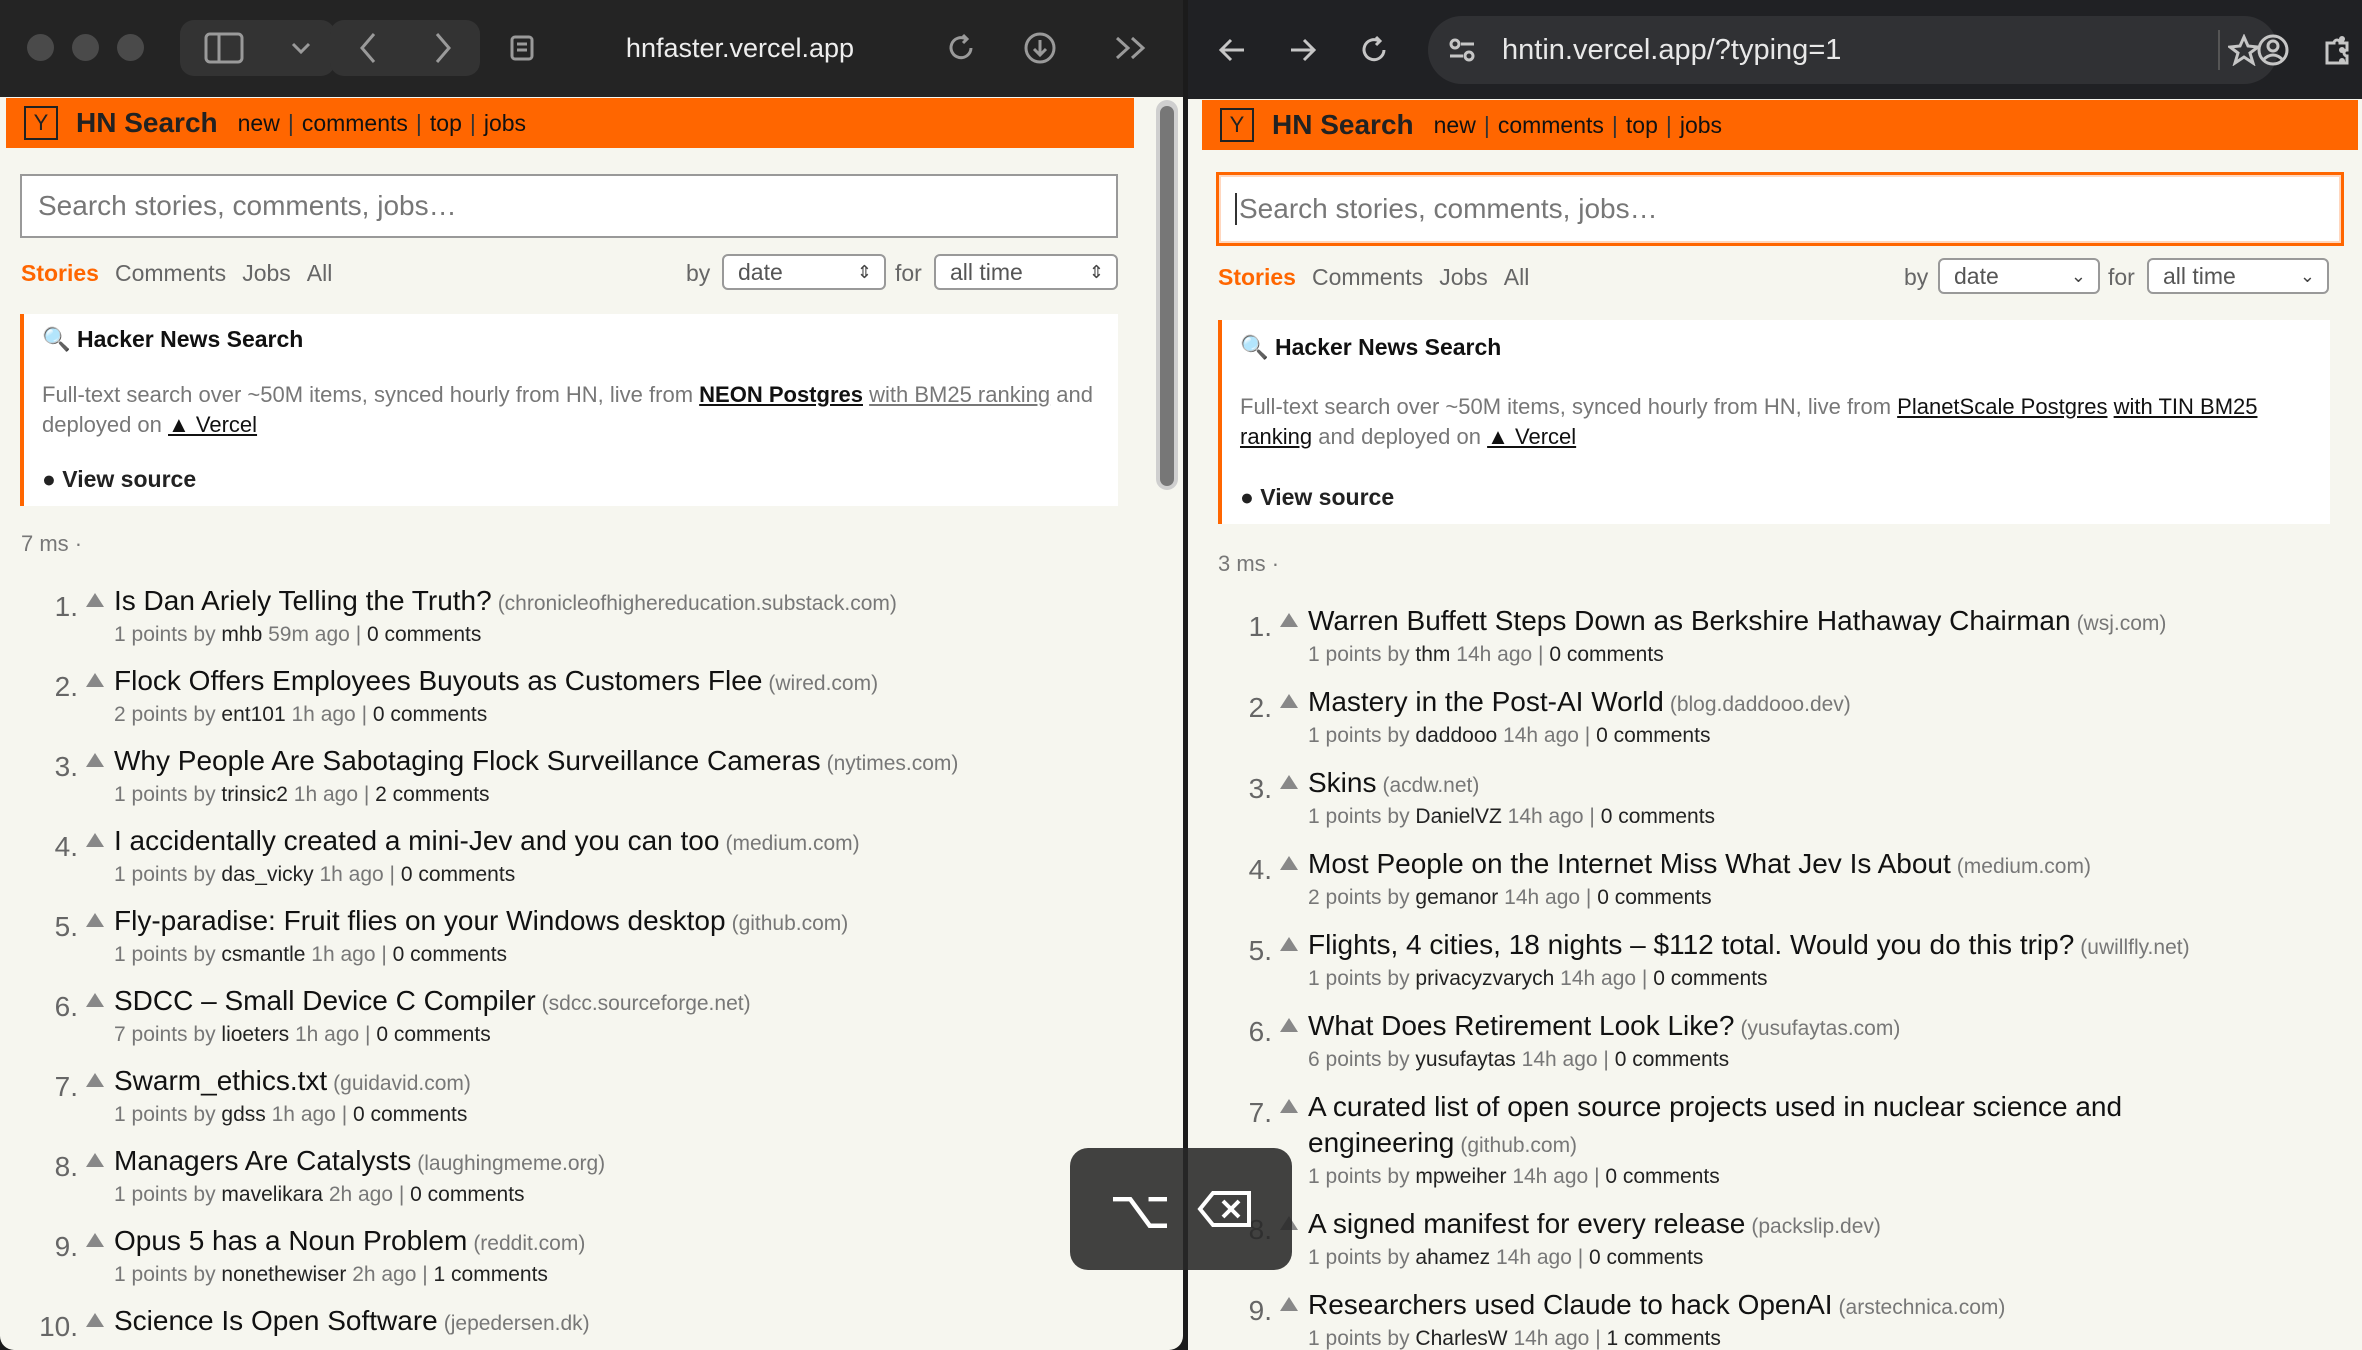 This screenshot has height=1350, width=2362. What do you see at coordinates (893, 763) in the screenshot?
I see `story-domain: (nytimes.com)` at bounding box center [893, 763].